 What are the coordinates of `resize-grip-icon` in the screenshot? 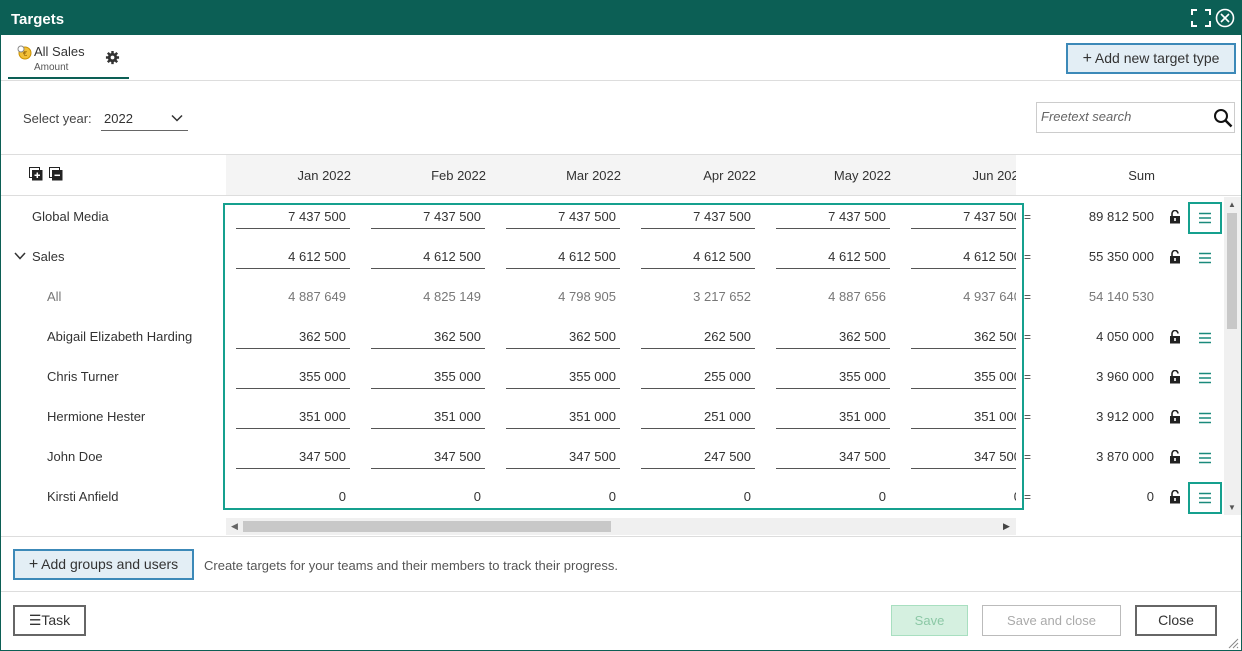 It's located at (1233, 643).